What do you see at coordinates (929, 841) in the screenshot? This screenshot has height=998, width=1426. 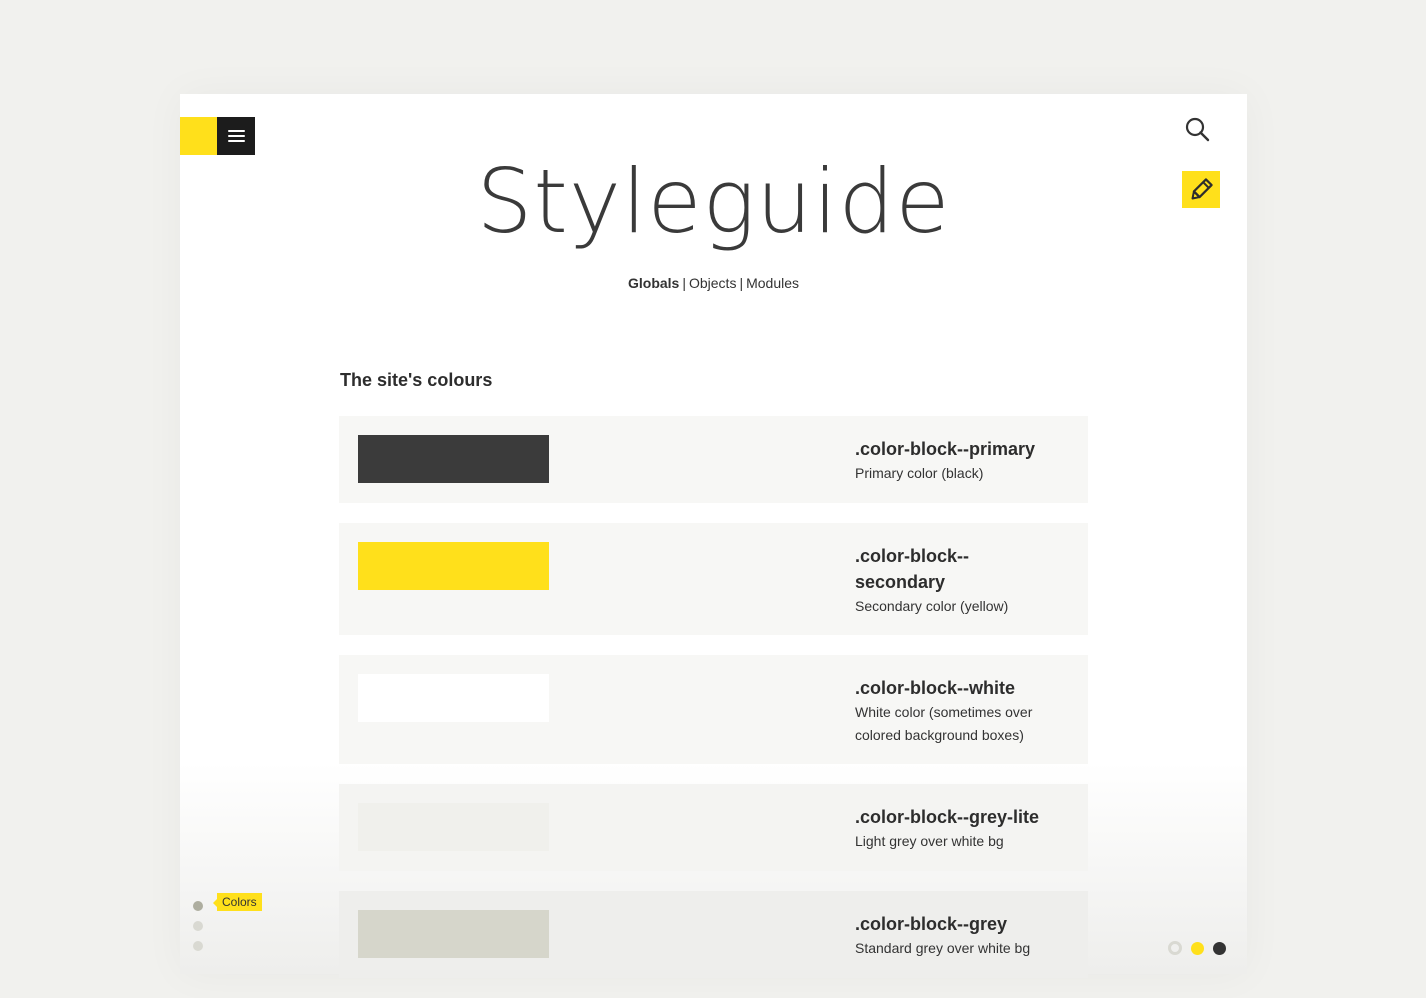 I see `swatch-description: Light grey over white bg` at bounding box center [929, 841].